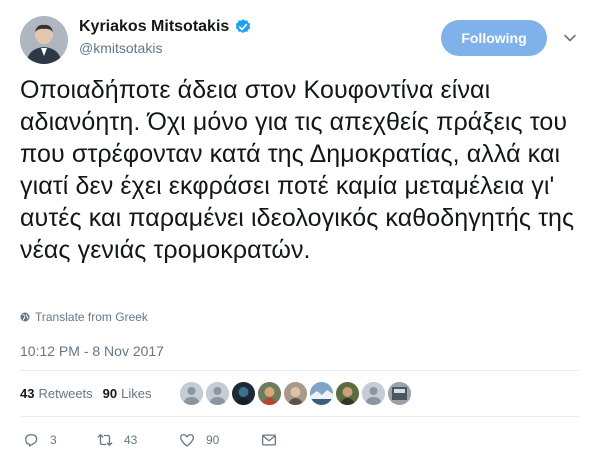 The image size is (599, 455). What do you see at coordinates (59, 440) in the screenshot?
I see `reply-action: 3` at bounding box center [59, 440].